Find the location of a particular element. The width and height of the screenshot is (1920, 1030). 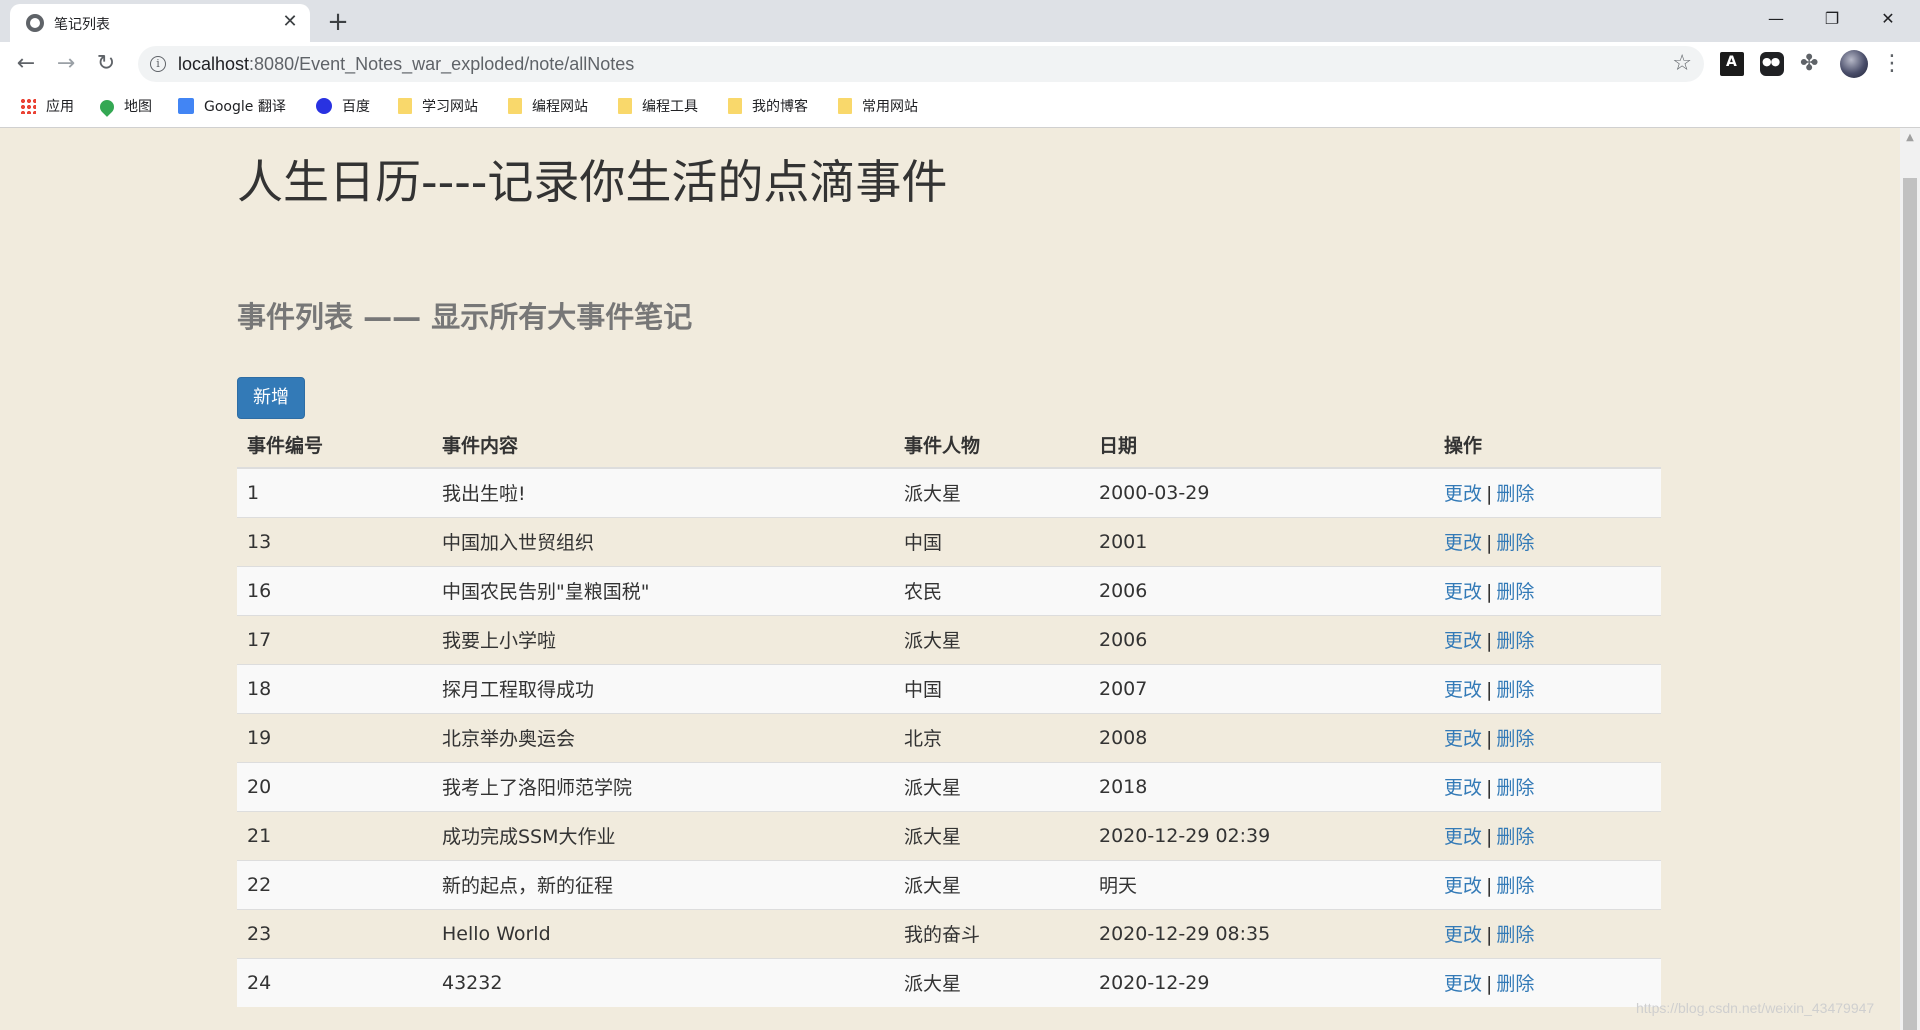

vertical-scrollbar: ▲ is located at coordinates (1910, 579).